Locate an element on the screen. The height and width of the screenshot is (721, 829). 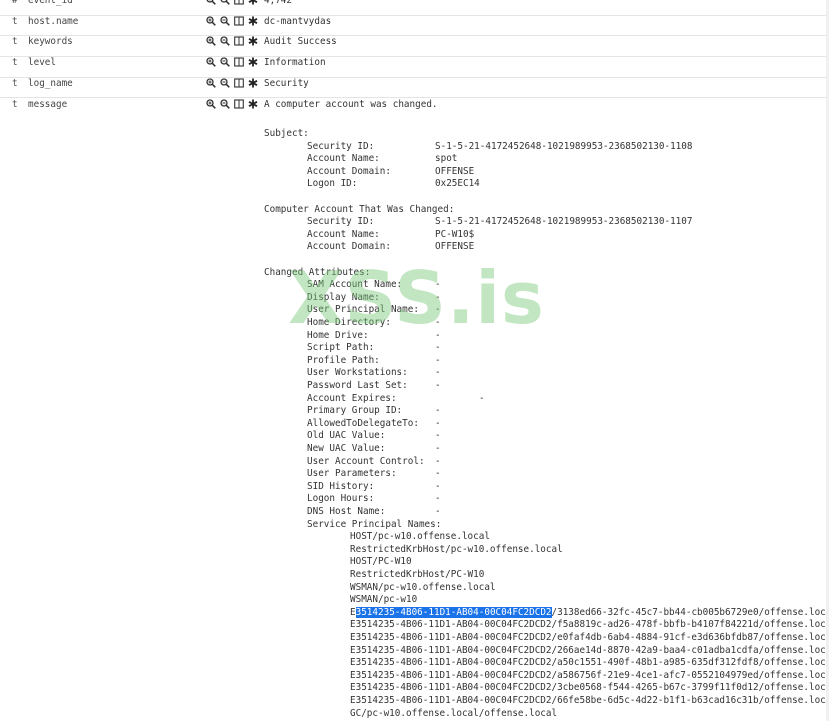
message-line: User Account Control: is located at coordinates (366, 461).